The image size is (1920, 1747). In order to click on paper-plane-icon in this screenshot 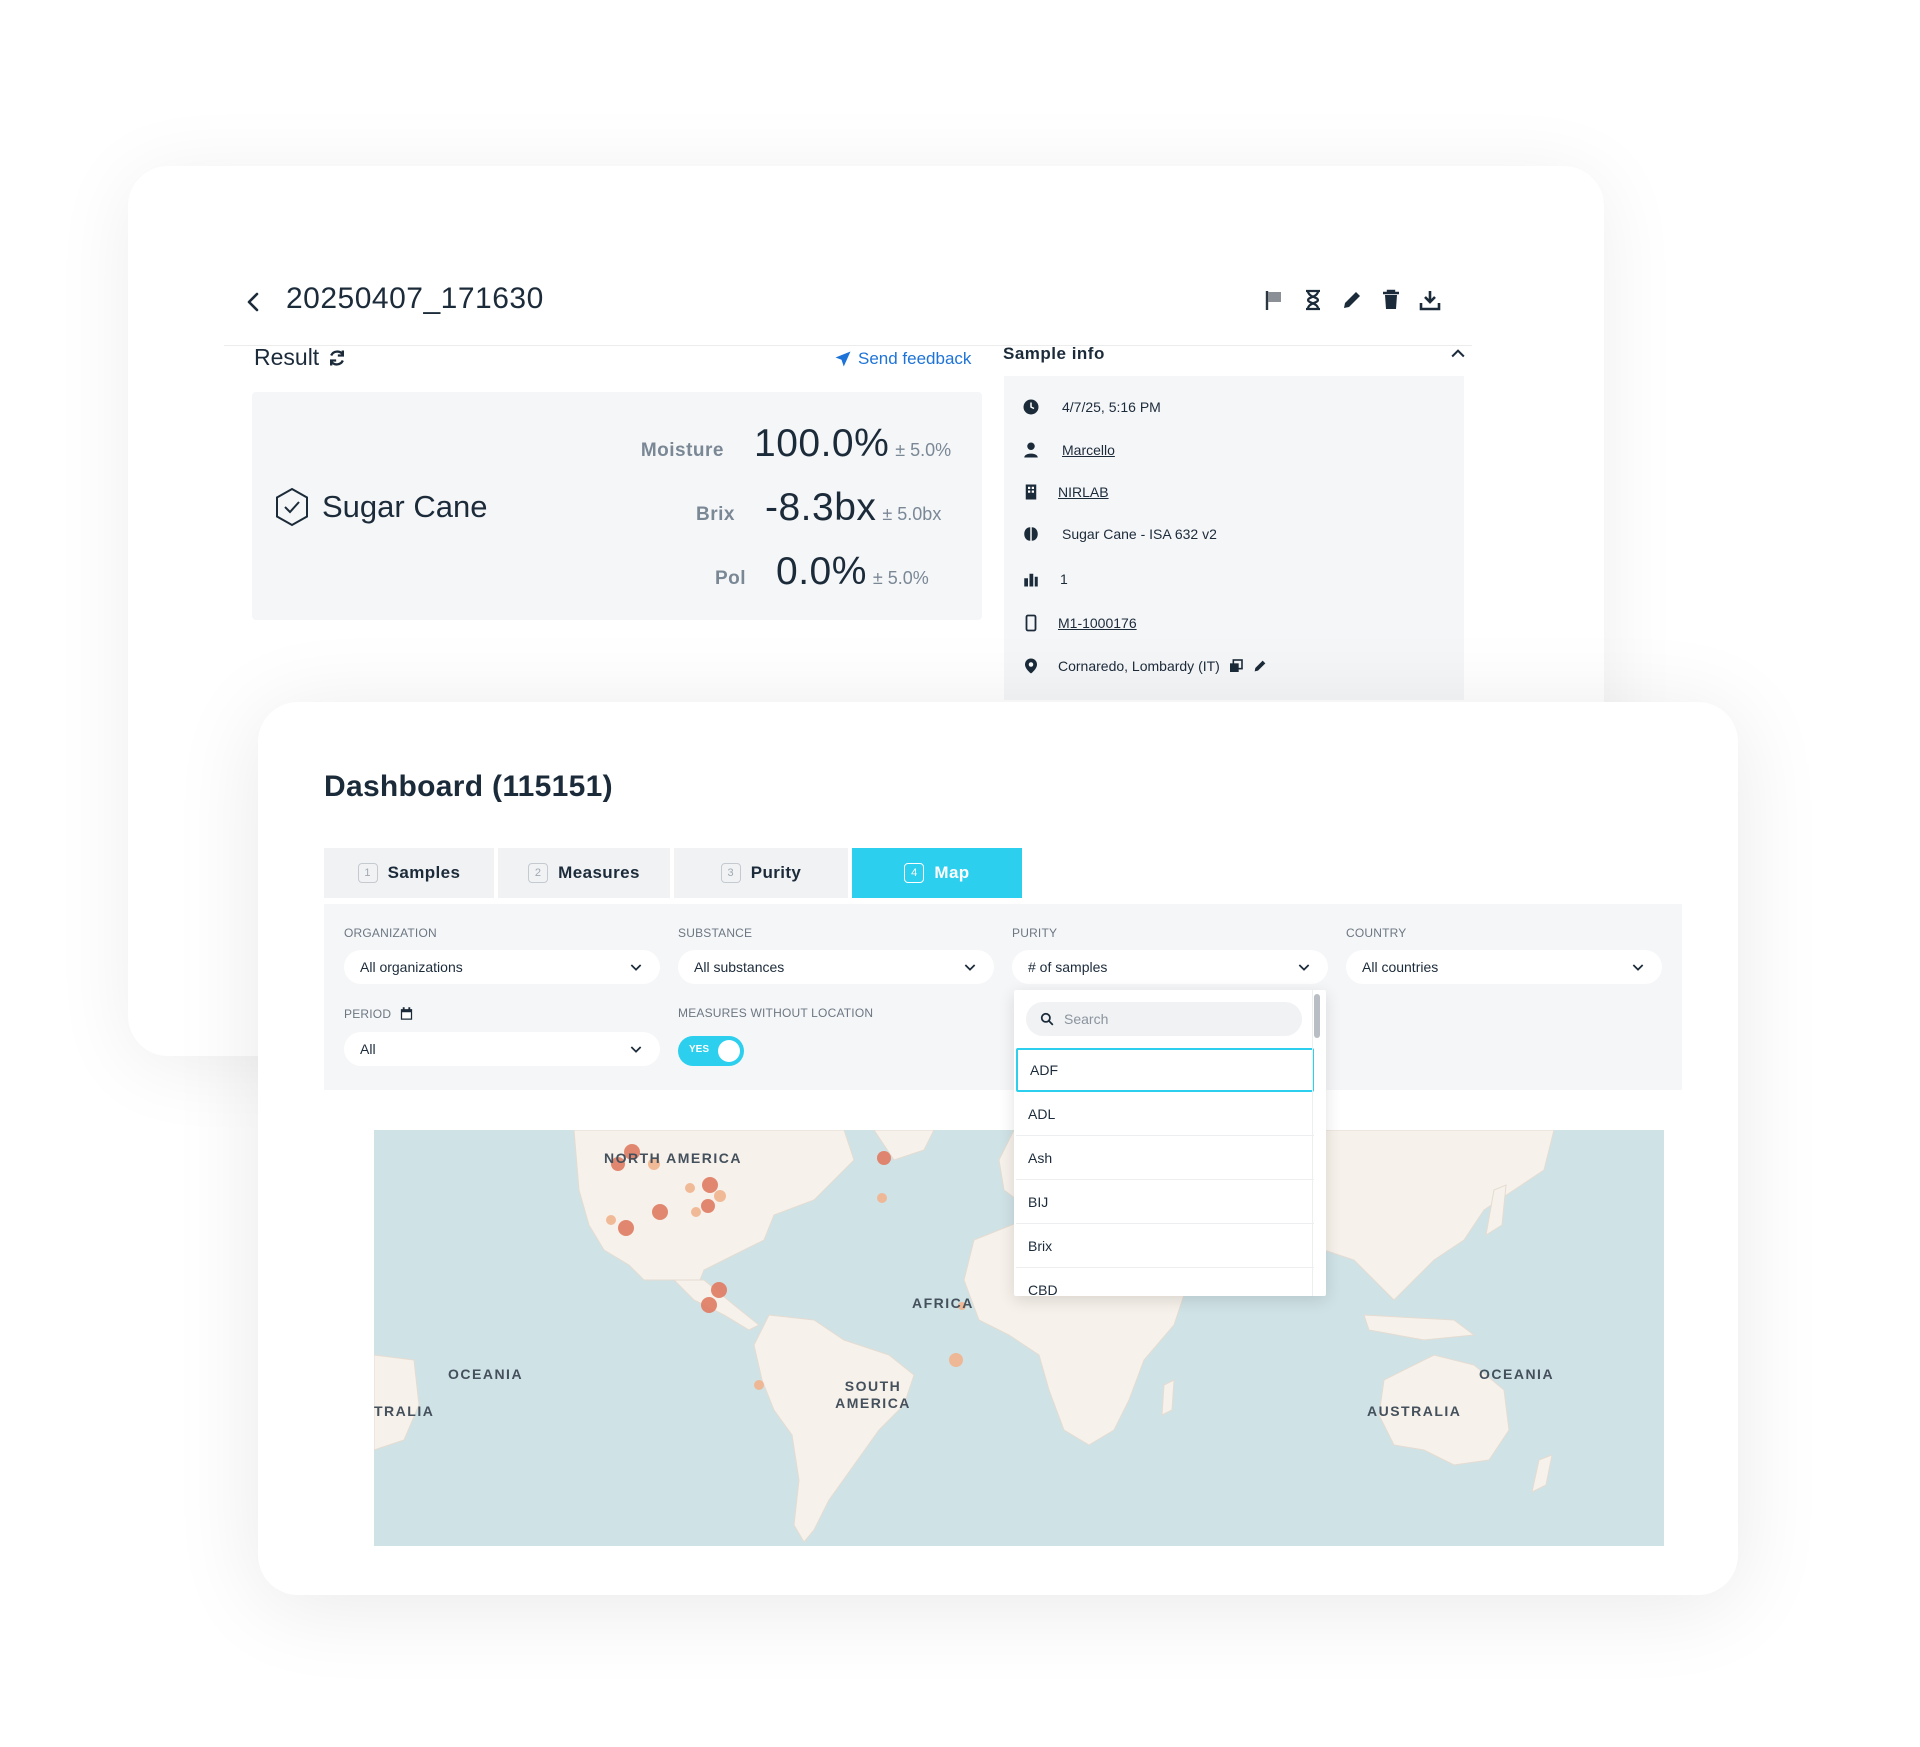, I will do `click(843, 359)`.